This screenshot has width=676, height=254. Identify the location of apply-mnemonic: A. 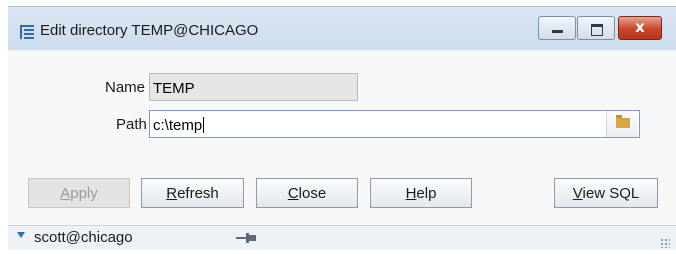
(65, 193).